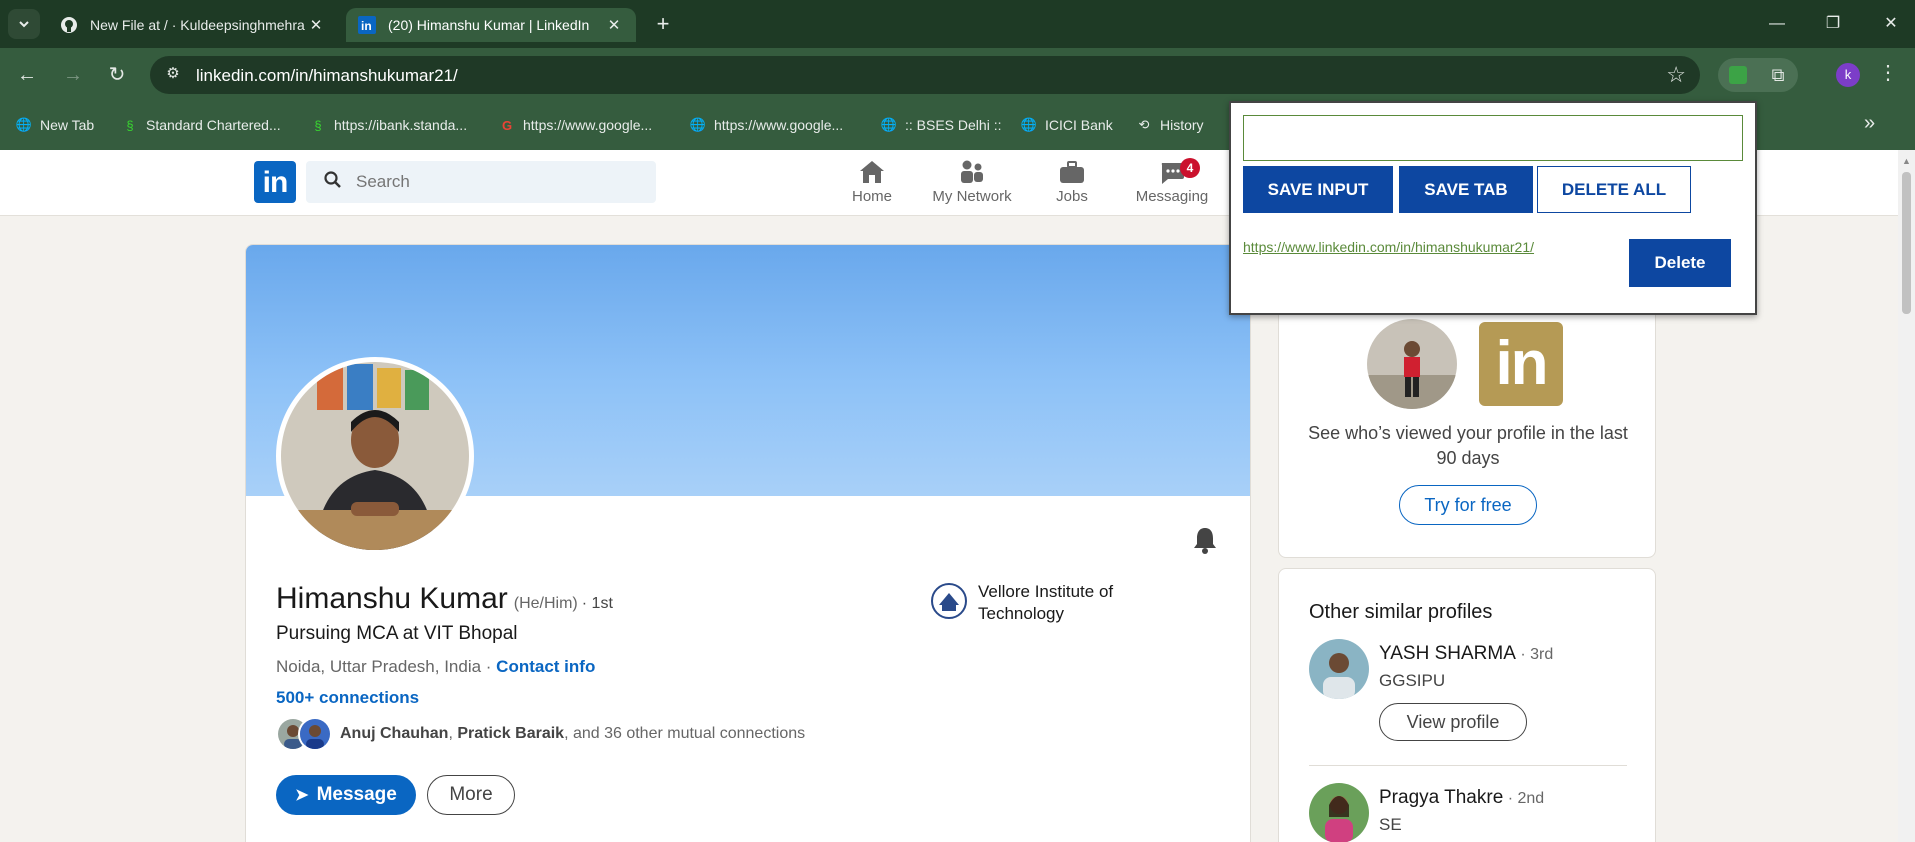 Image resolution: width=1915 pixels, height=842 pixels. I want to click on view-profile-button: View profile, so click(1453, 722).